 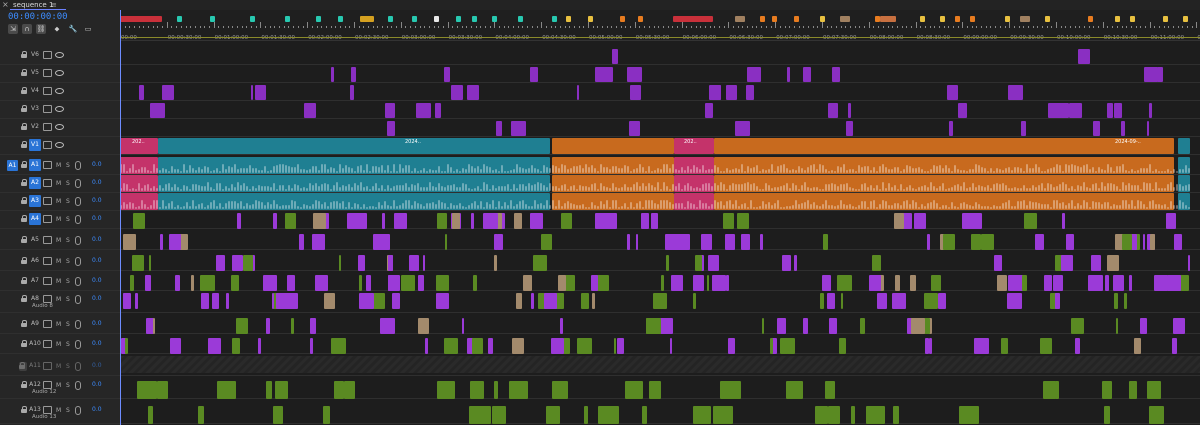 I want to click on track-name: A1, so click(x=35, y=165).